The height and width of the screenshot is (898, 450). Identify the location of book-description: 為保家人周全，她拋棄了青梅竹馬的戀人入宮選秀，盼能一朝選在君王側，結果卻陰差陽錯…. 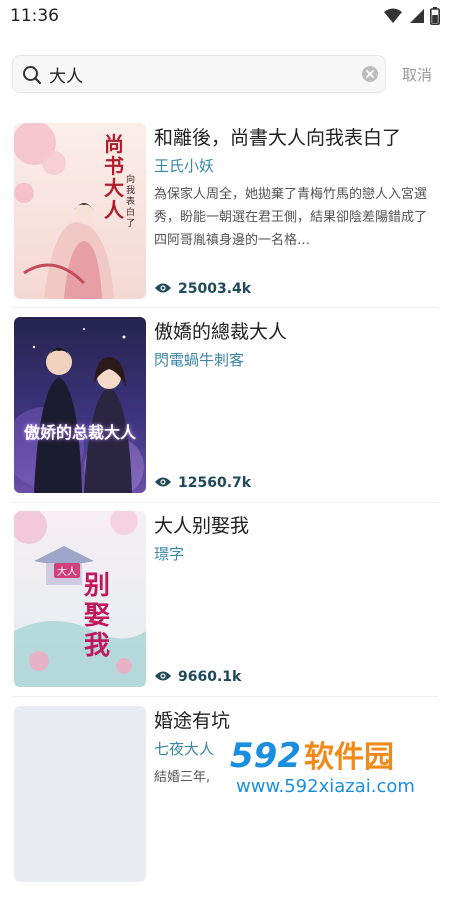
(291, 217).